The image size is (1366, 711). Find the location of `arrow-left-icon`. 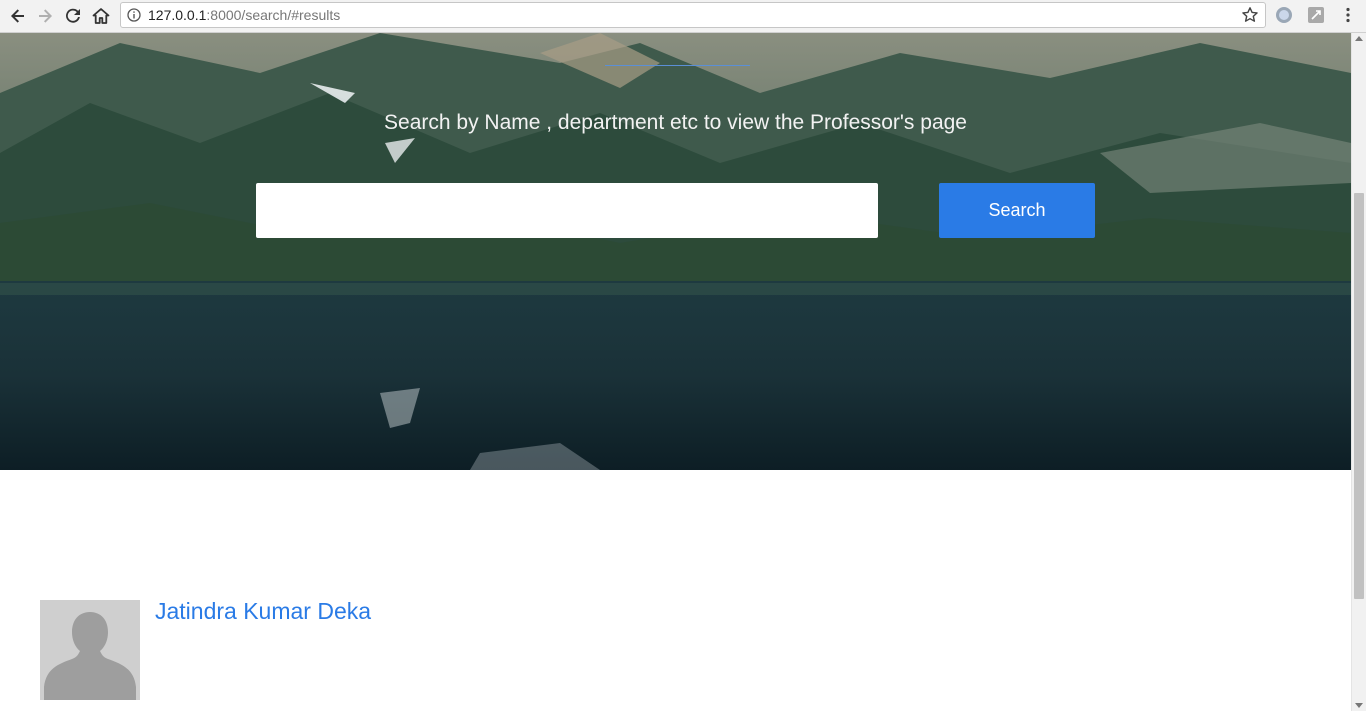

arrow-left-icon is located at coordinates (17, 16).